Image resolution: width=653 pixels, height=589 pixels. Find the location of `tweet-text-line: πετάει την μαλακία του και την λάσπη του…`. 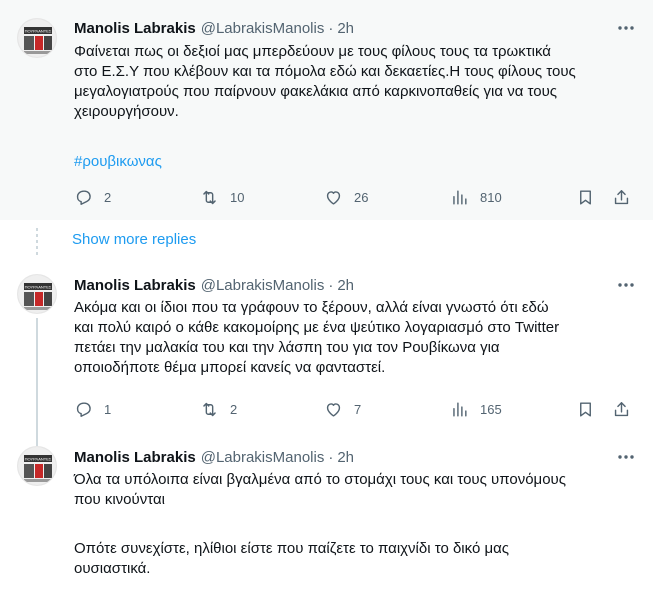

tweet-text-line: πετάει την μαλακία του και την λάσπη του… is located at coordinates (287, 347).